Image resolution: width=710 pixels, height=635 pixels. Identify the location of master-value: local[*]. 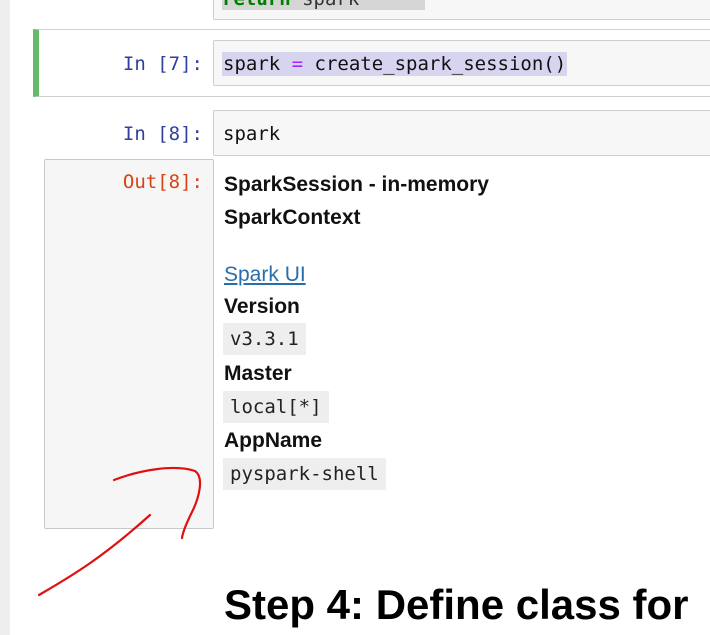
(276, 407).